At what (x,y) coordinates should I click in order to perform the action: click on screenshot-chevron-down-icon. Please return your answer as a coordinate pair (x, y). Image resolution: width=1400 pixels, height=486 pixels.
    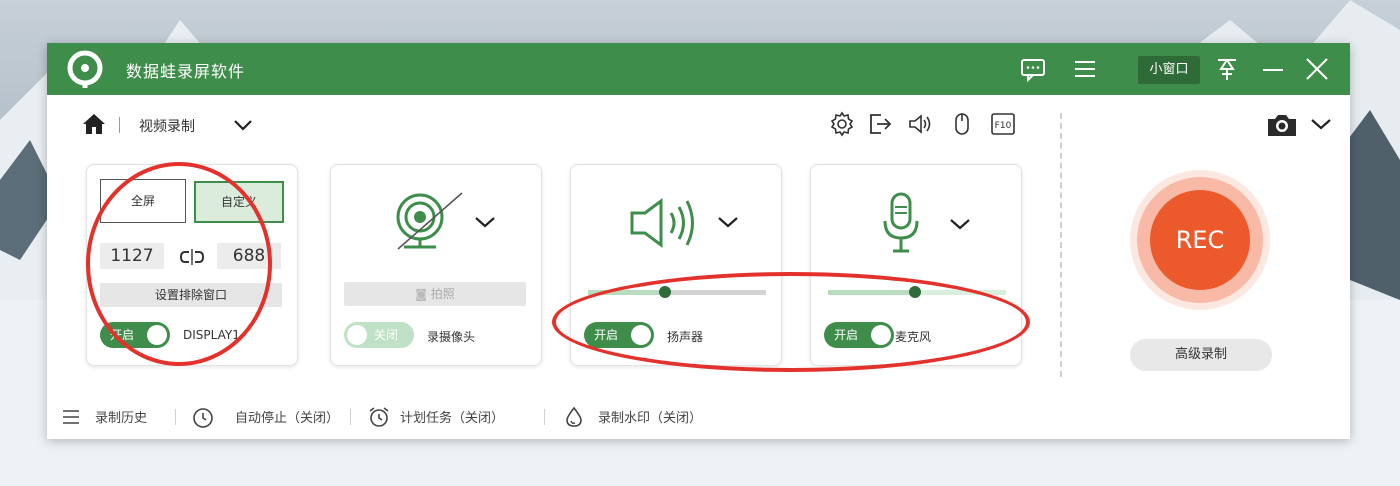
    Looking at the image, I should click on (1321, 124).